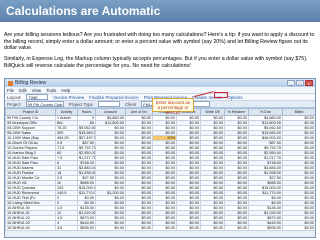 Image resolution: width=320 pixels, height=240 pixels. What do you see at coordinates (86, 112) in the screenshot?
I see `column-header: Hours` at bounding box center [86, 112].